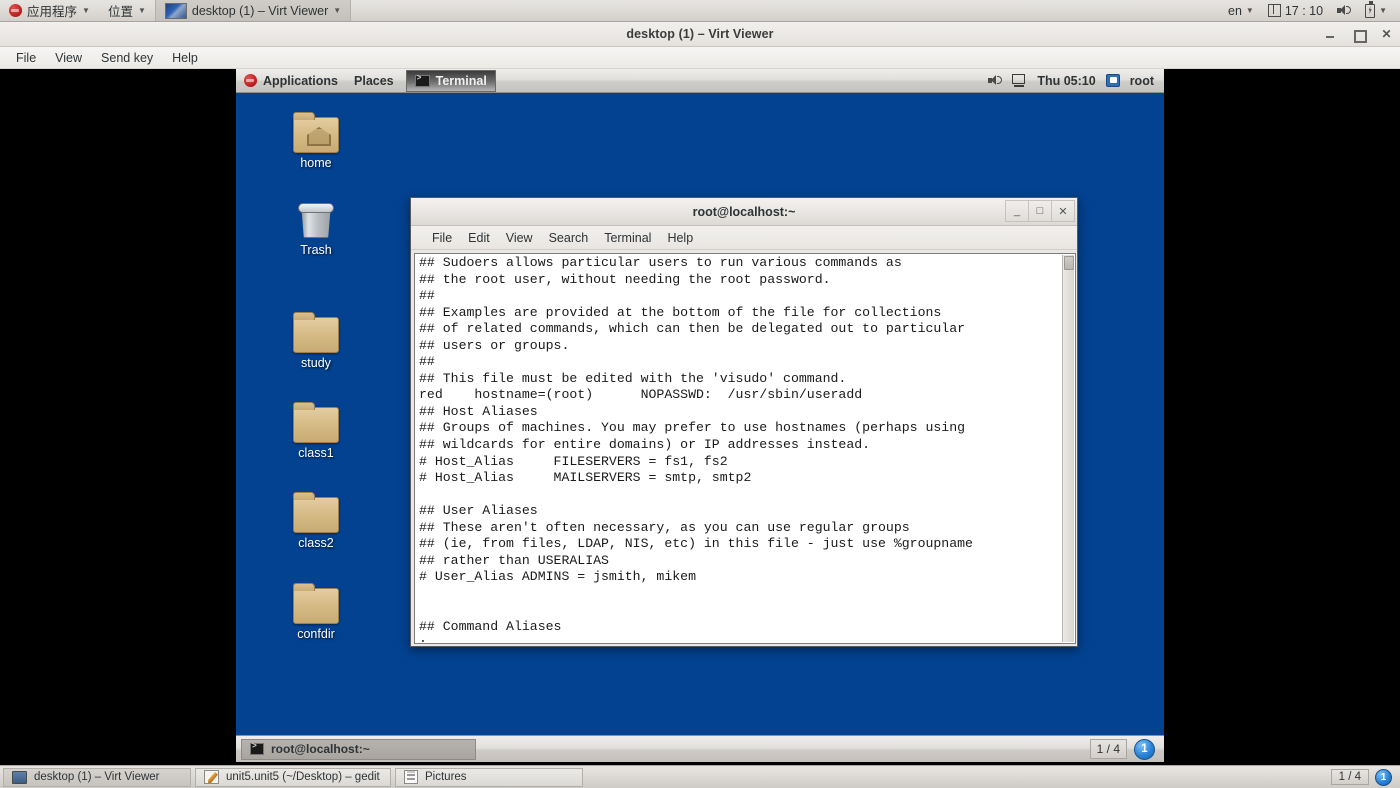 This screenshot has width=1400, height=788. What do you see at coordinates (316, 521) in the screenshot?
I see `desktop-icon-class2: class2` at bounding box center [316, 521].